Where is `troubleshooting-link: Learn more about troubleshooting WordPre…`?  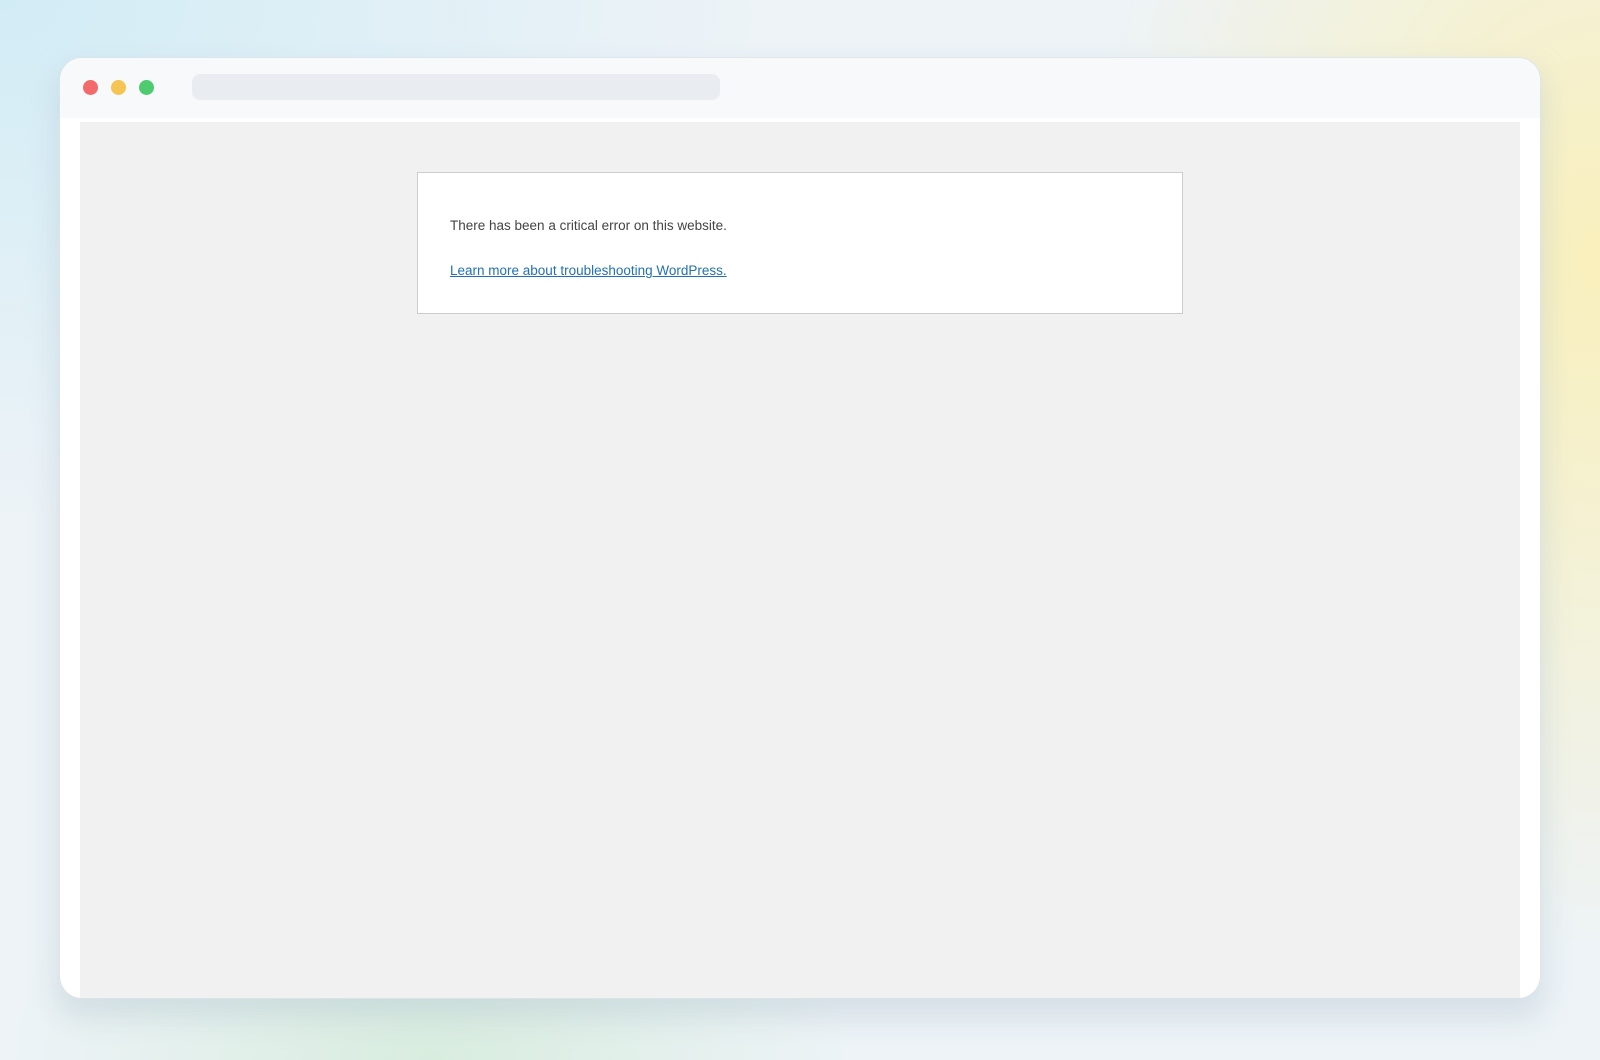
troubleshooting-link: Learn more about troubleshooting WordPre… is located at coordinates (588, 271).